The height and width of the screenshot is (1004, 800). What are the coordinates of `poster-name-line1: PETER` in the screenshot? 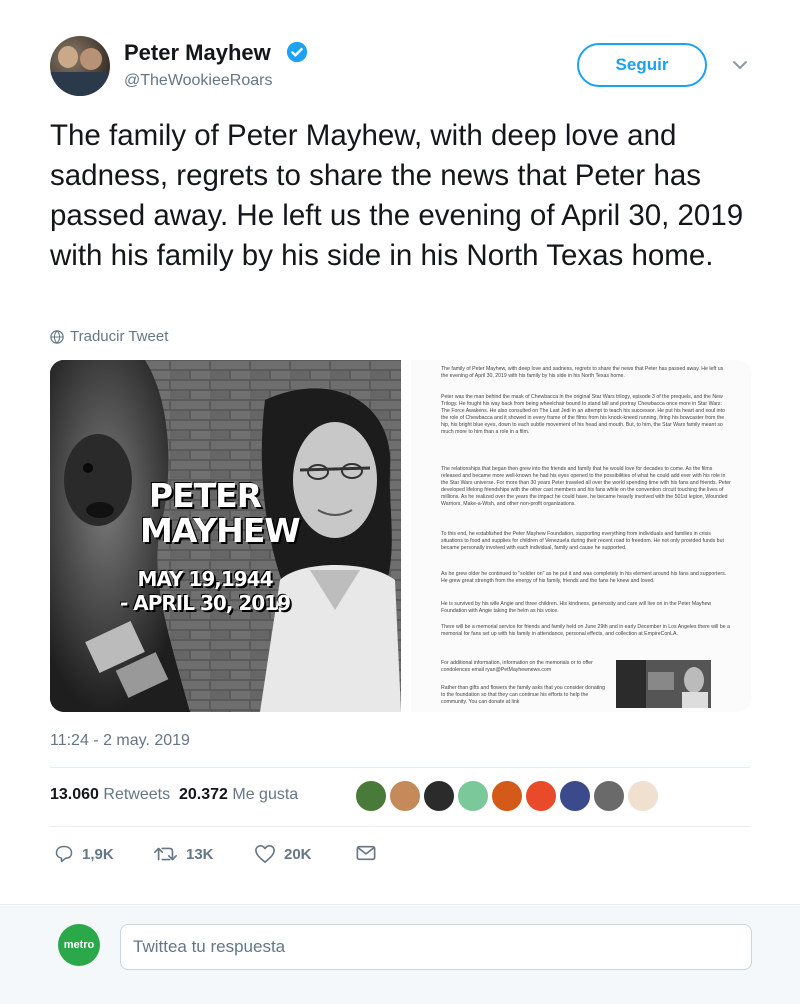 It's located at (205, 495).